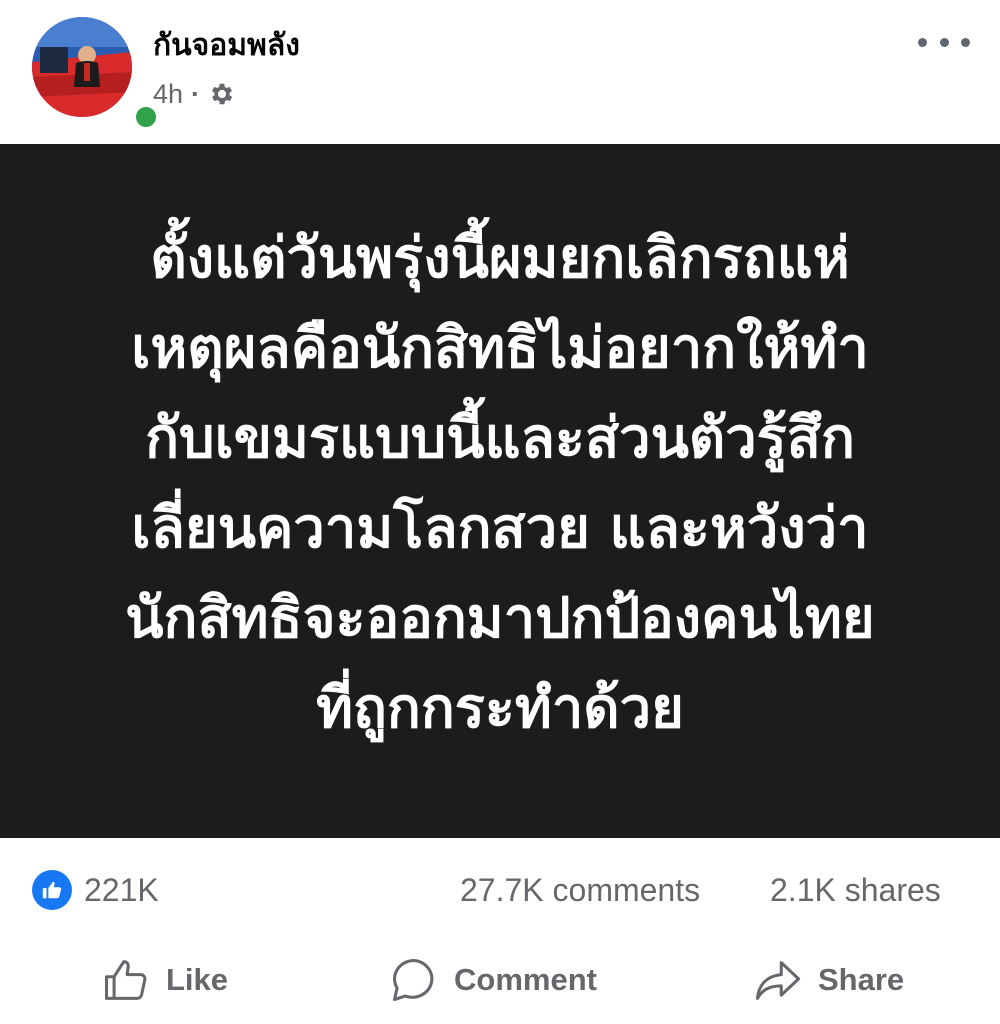 This screenshot has width=1000, height=1024. What do you see at coordinates (855, 890) in the screenshot?
I see `shares-count: 2.1K shares` at bounding box center [855, 890].